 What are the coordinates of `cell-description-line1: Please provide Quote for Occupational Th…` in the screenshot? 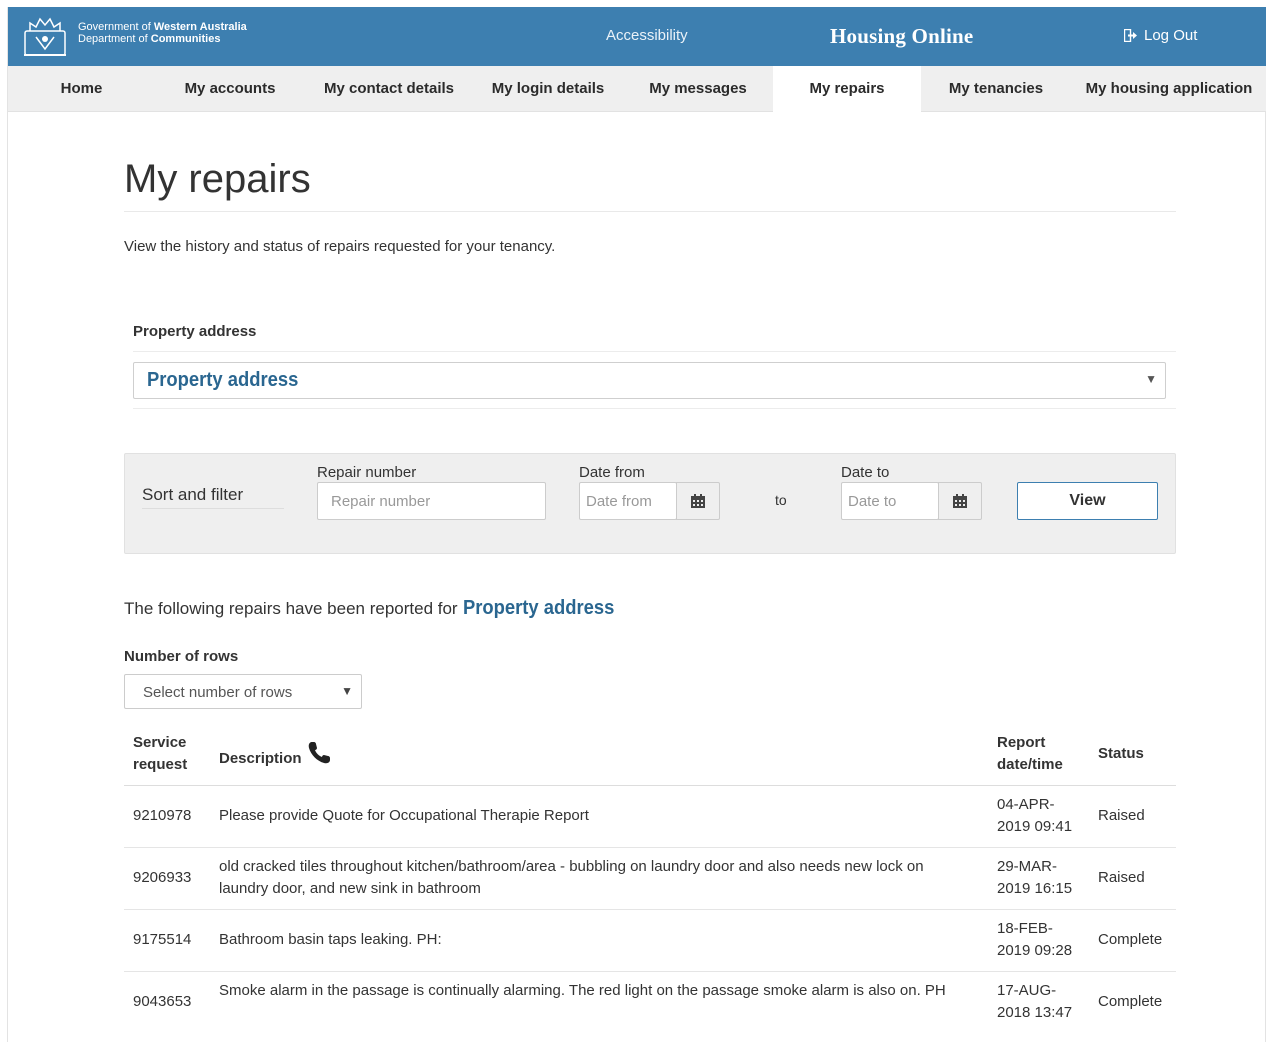 It's located at (404, 815).